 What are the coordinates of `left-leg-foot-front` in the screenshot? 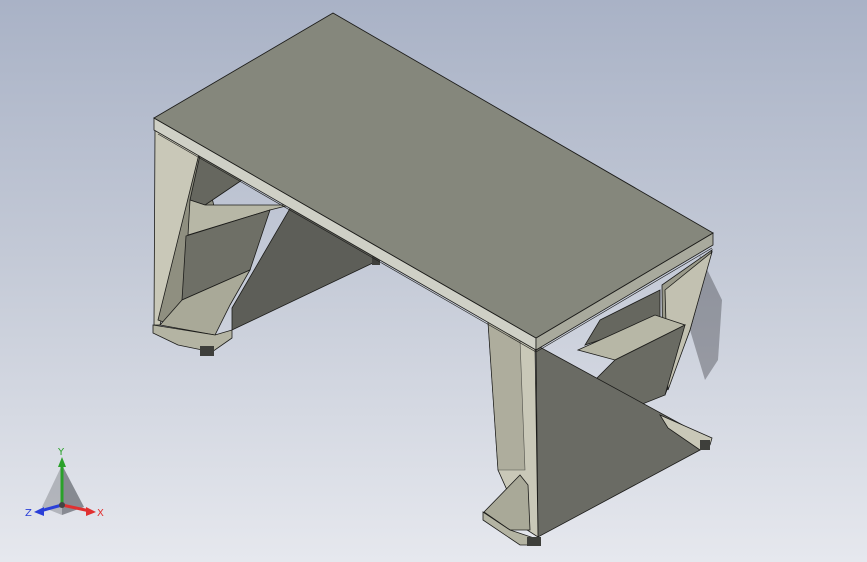 It's located at (207, 351).